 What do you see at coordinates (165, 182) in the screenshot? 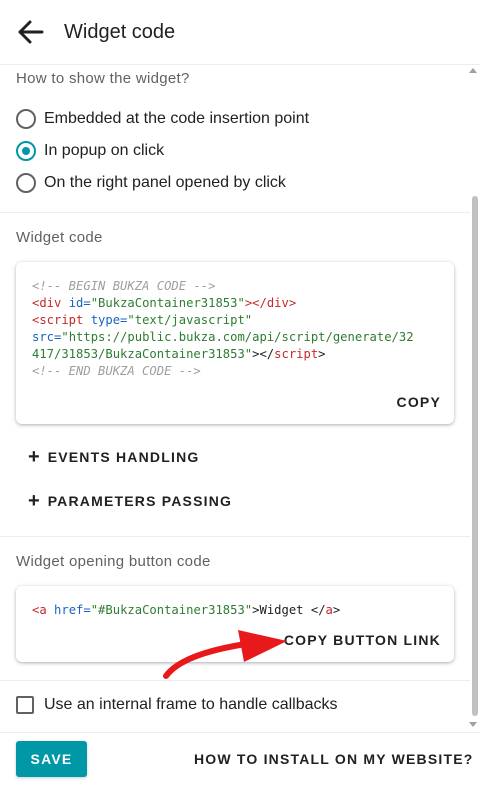
I see `radio-label: On the right panel opened by click` at bounding box center [165, 182].